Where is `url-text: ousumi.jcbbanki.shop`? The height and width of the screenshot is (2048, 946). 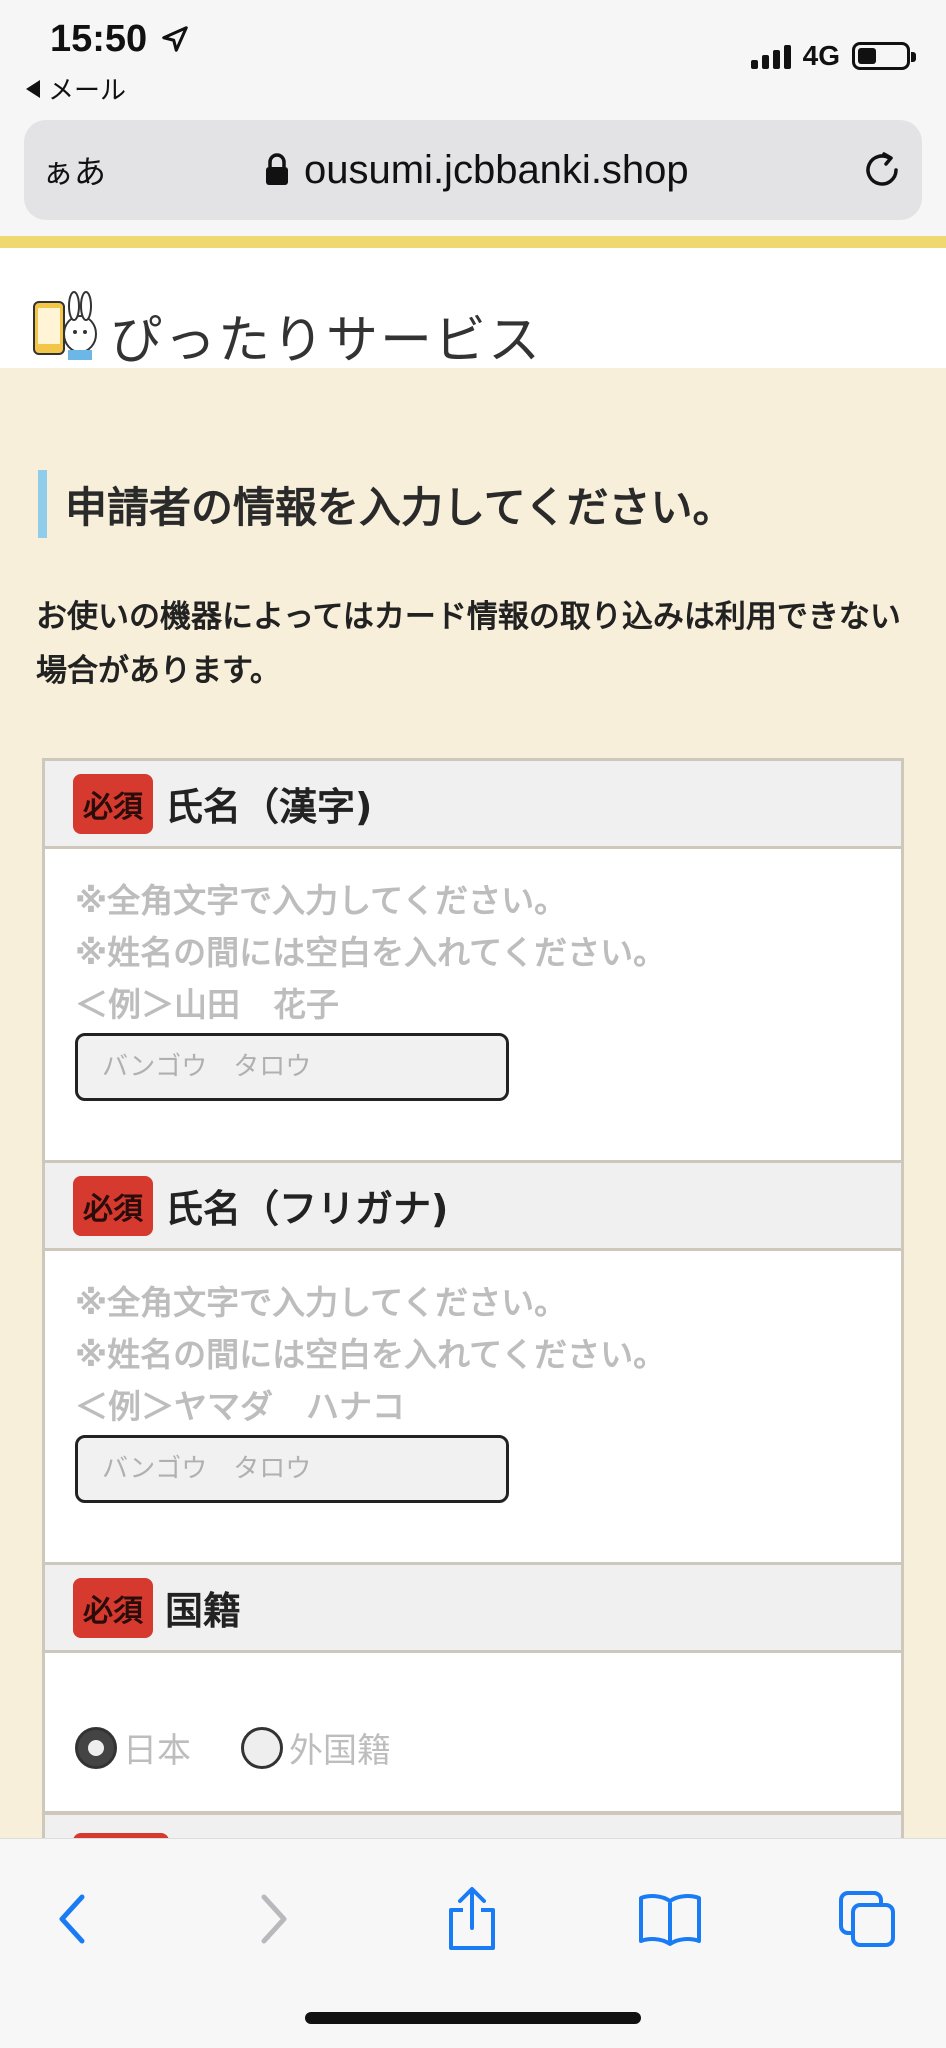
url-text: ousumi.jcbbanki.shop is located at coordinates (496, 169).